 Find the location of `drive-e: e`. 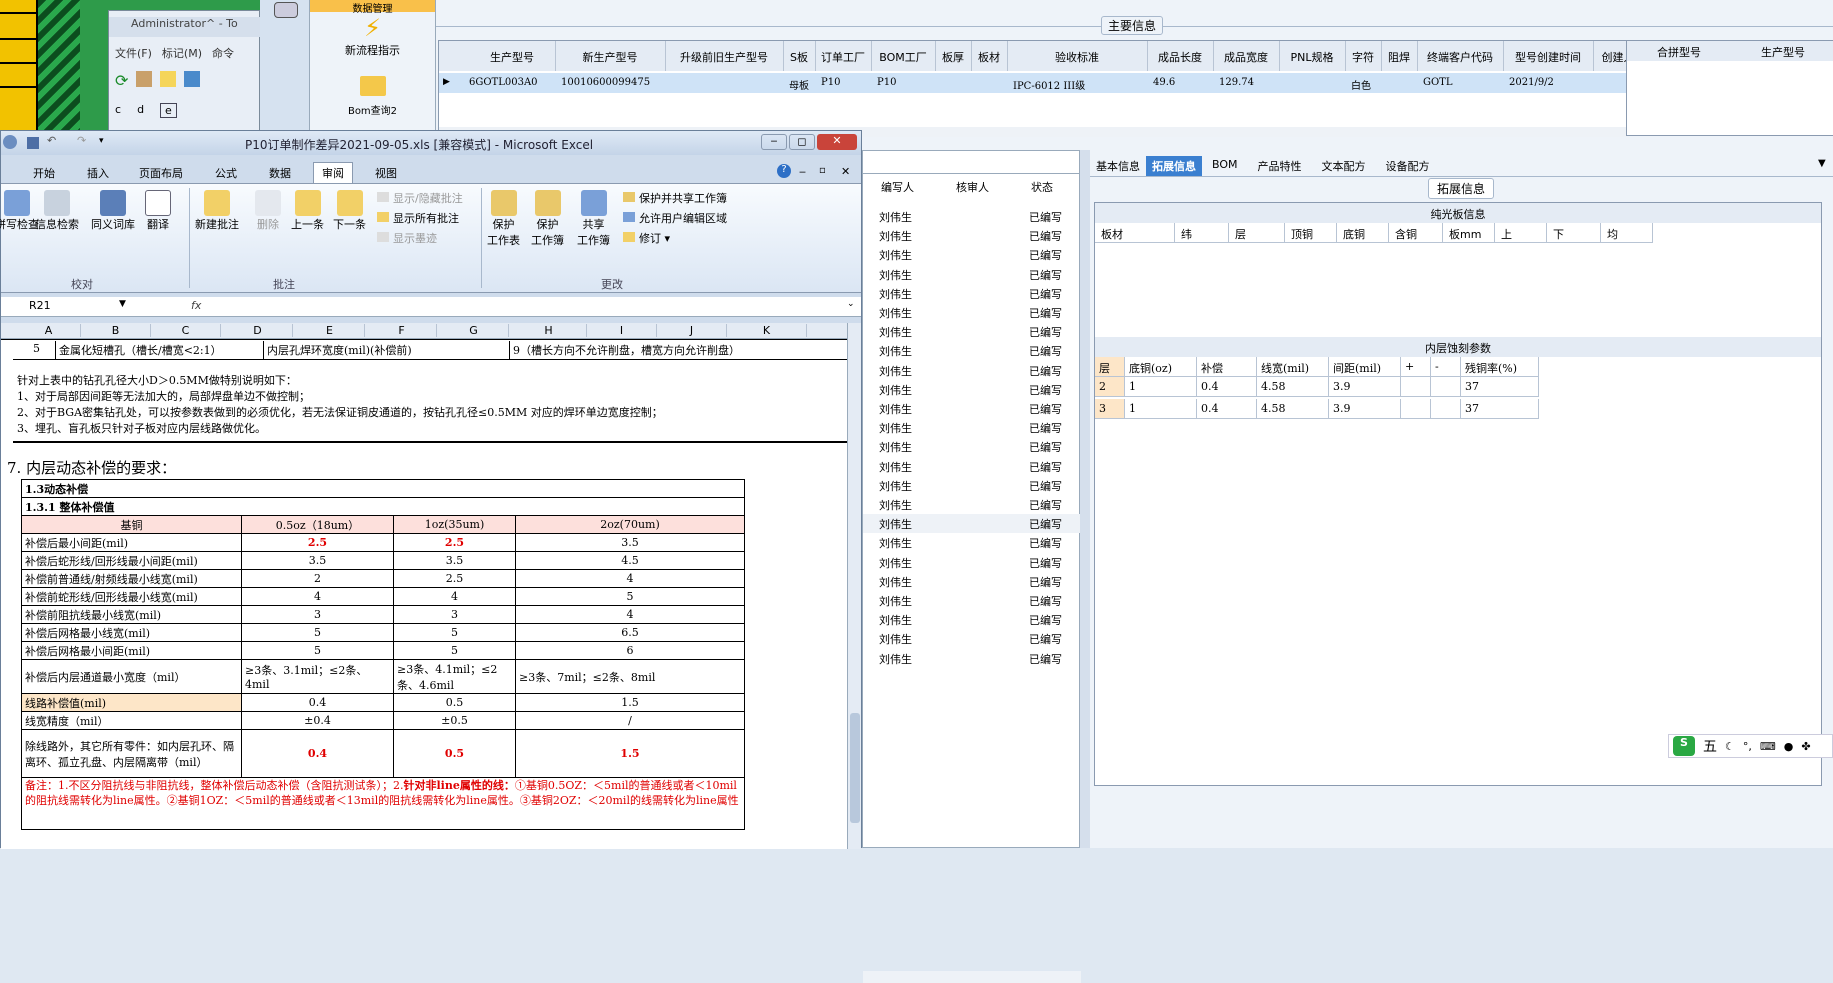

drive-e: e is located at coordinates (168, 110).